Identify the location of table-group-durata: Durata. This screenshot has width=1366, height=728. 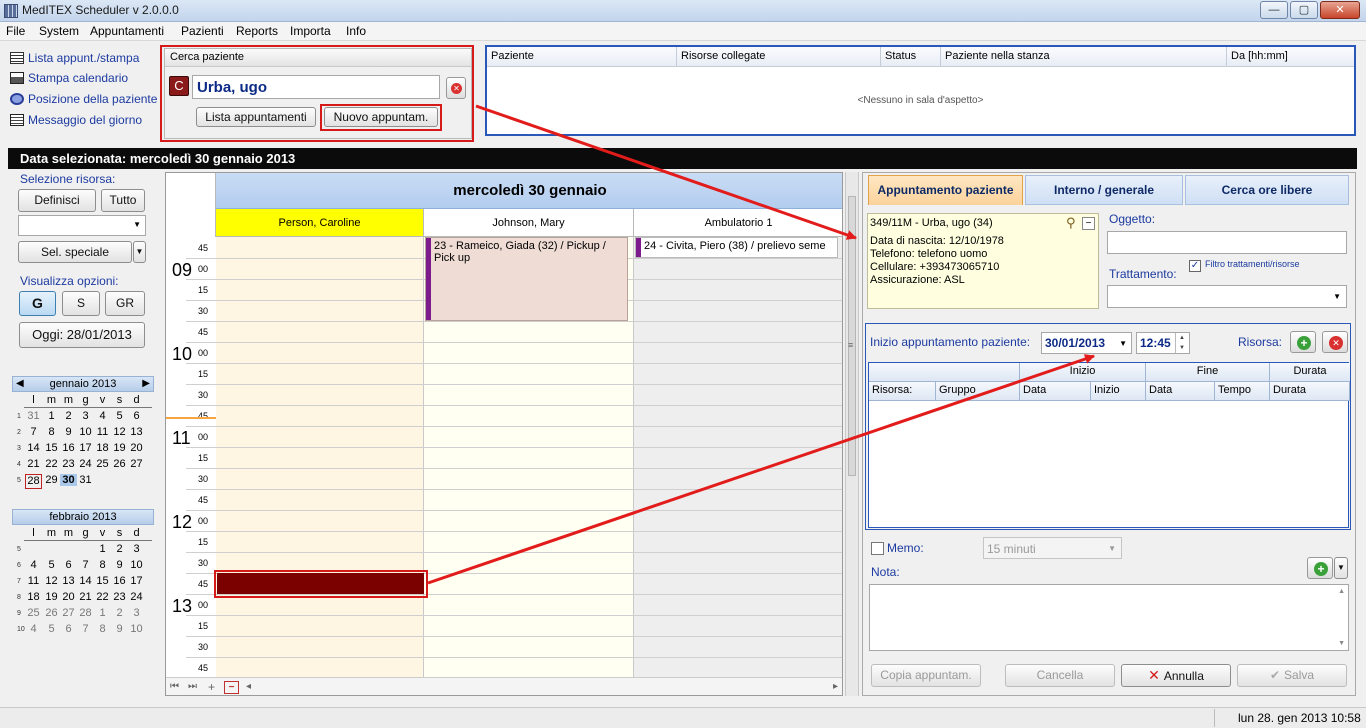
(1310, 372).